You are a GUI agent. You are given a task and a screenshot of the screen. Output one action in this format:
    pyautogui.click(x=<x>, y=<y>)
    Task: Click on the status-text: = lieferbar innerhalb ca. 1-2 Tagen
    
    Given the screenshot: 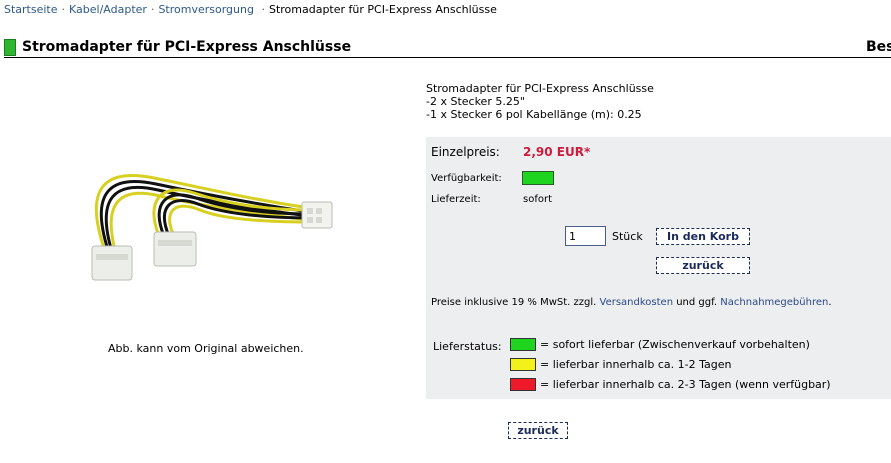 What is the action you would take?
    pyautogui.click(x=636, y=364)
    